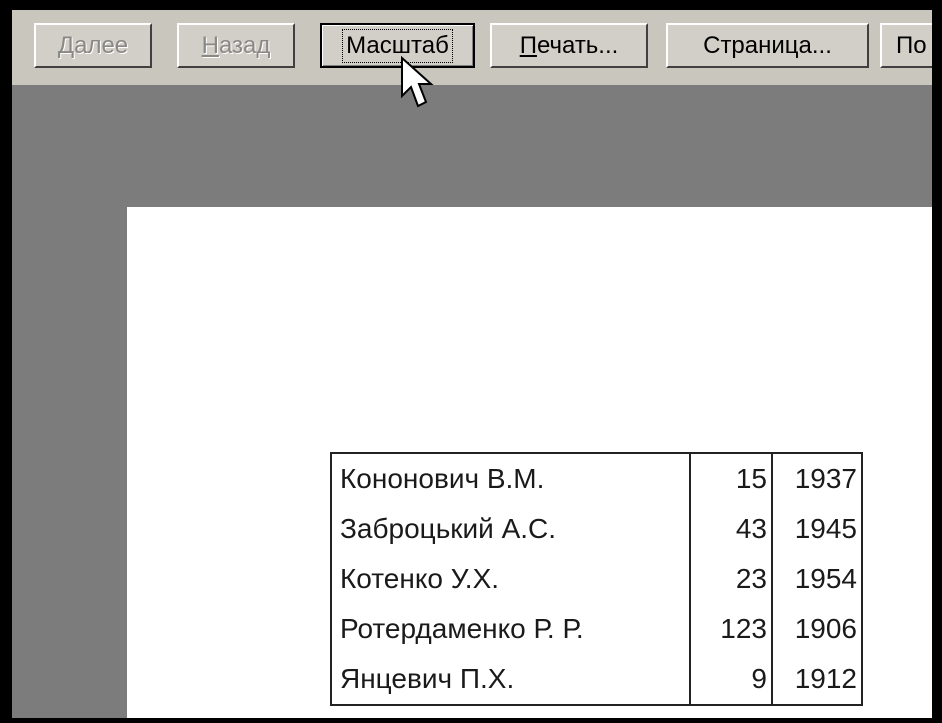  Describe the element at coordinates (816, 629) in the screenshot. I see `cell-year: 1906` at that location.